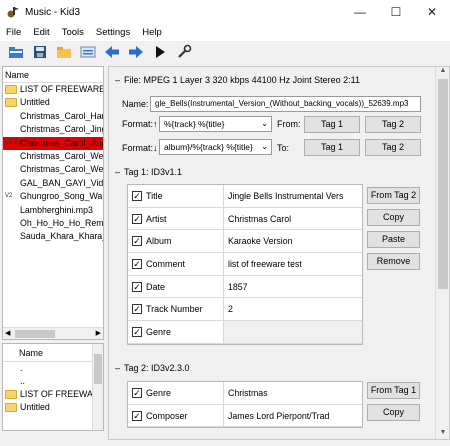 This screenshot has width=450, height=446. Describe the element at coordinates (97, 387) in the screenshot. I see `directory-list-vscrollbar` at that location.